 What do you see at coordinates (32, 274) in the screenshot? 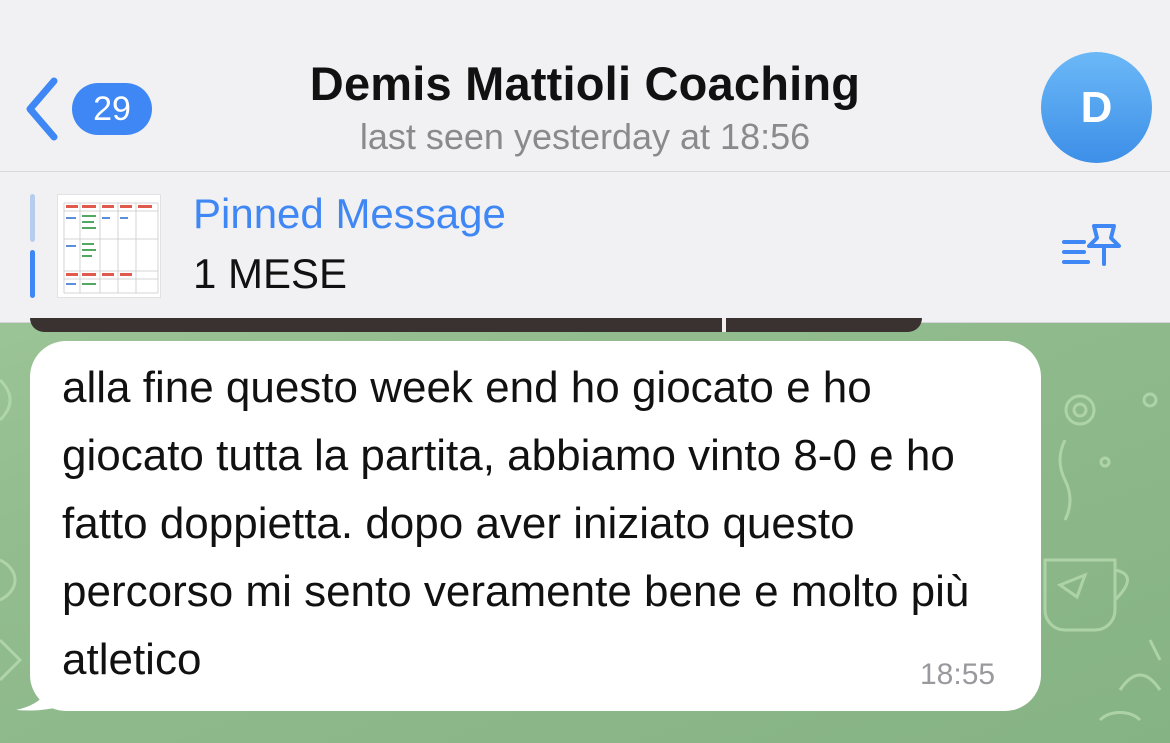
I see `pin-indicator-active` at bounding box center [32, 274].